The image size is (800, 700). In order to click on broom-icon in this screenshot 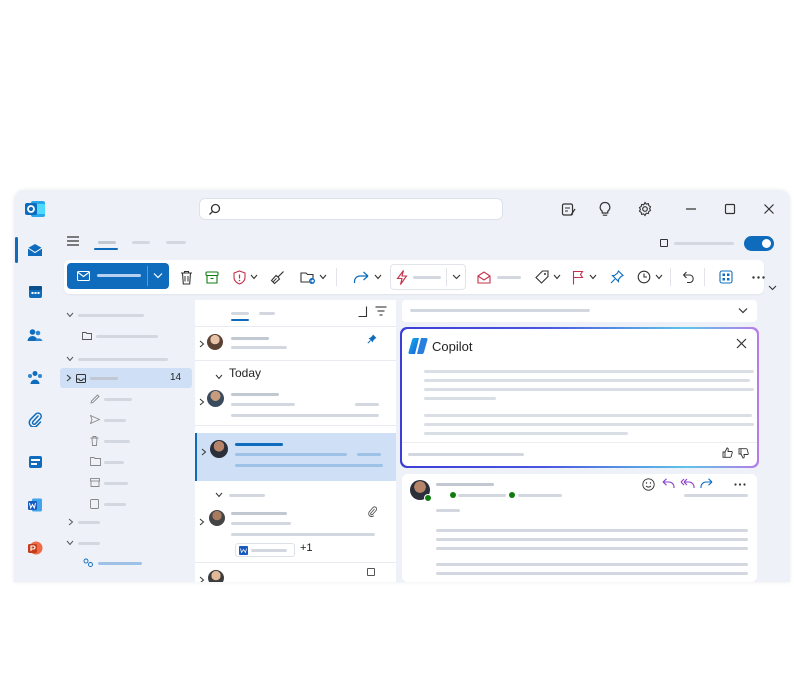, I will do `click(277, 277)`.